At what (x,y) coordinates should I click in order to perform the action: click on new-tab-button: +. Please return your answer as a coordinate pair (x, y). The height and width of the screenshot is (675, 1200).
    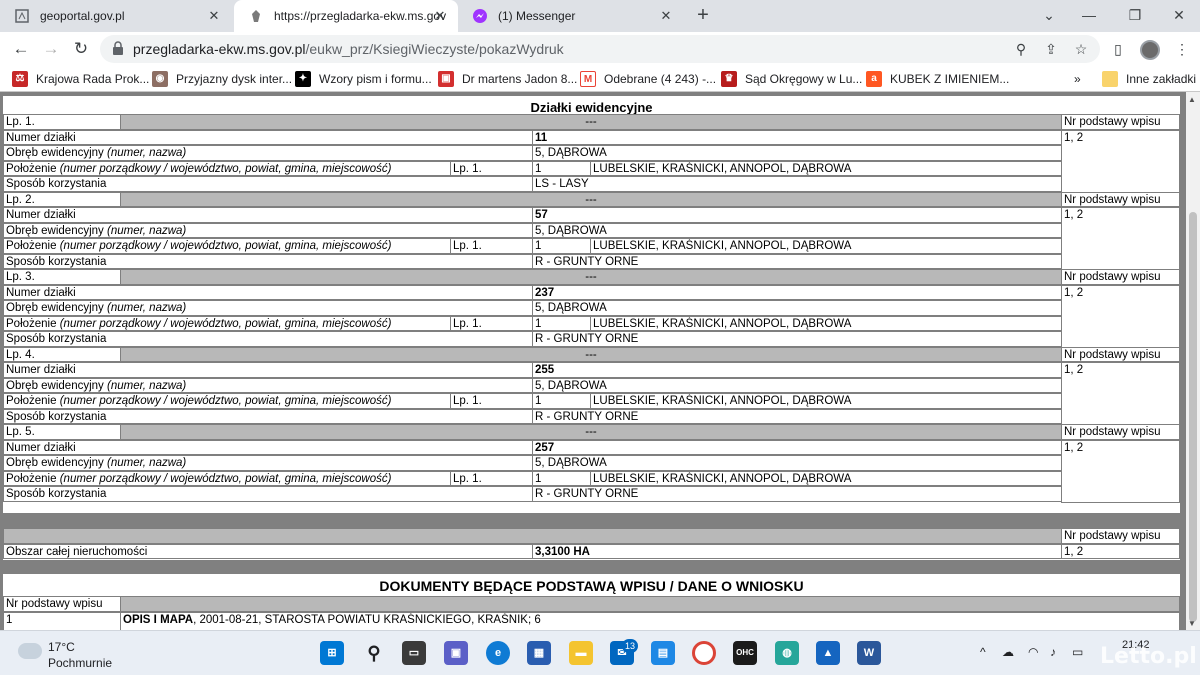
    Looking at the image, I should click on (703, 15).